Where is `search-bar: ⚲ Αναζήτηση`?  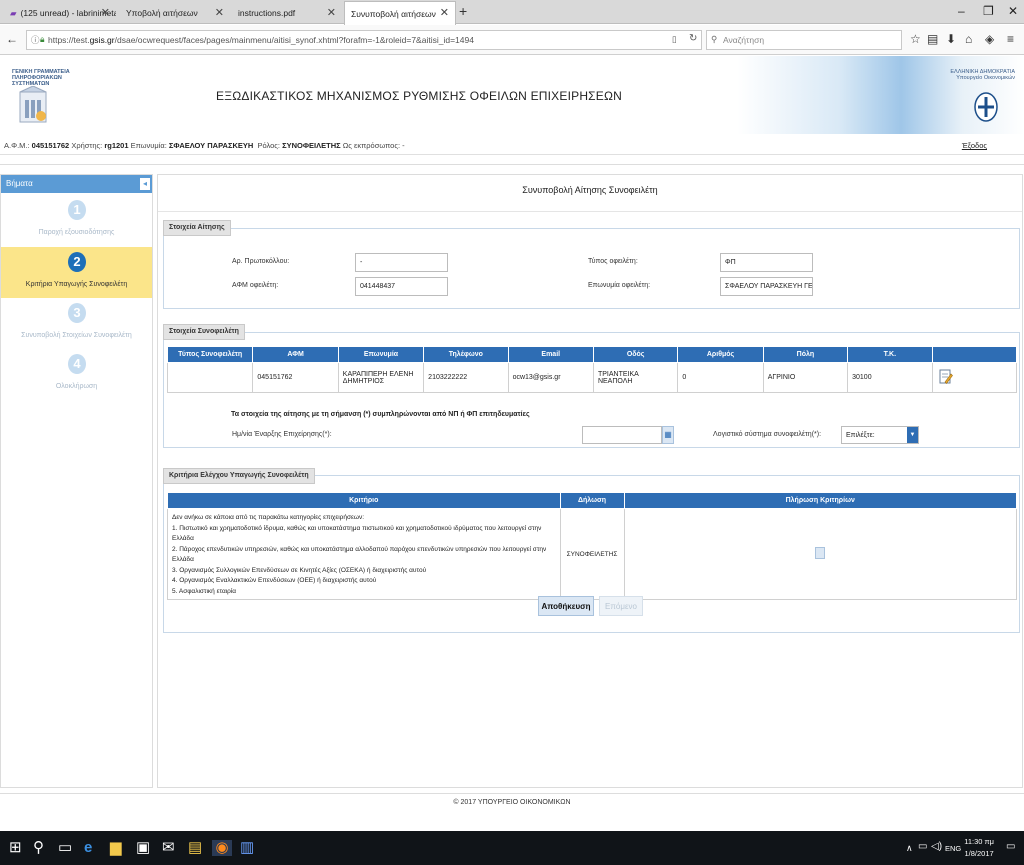
search-bar: ⚲ Αναζήτηση is located at coordinates (804, 40).